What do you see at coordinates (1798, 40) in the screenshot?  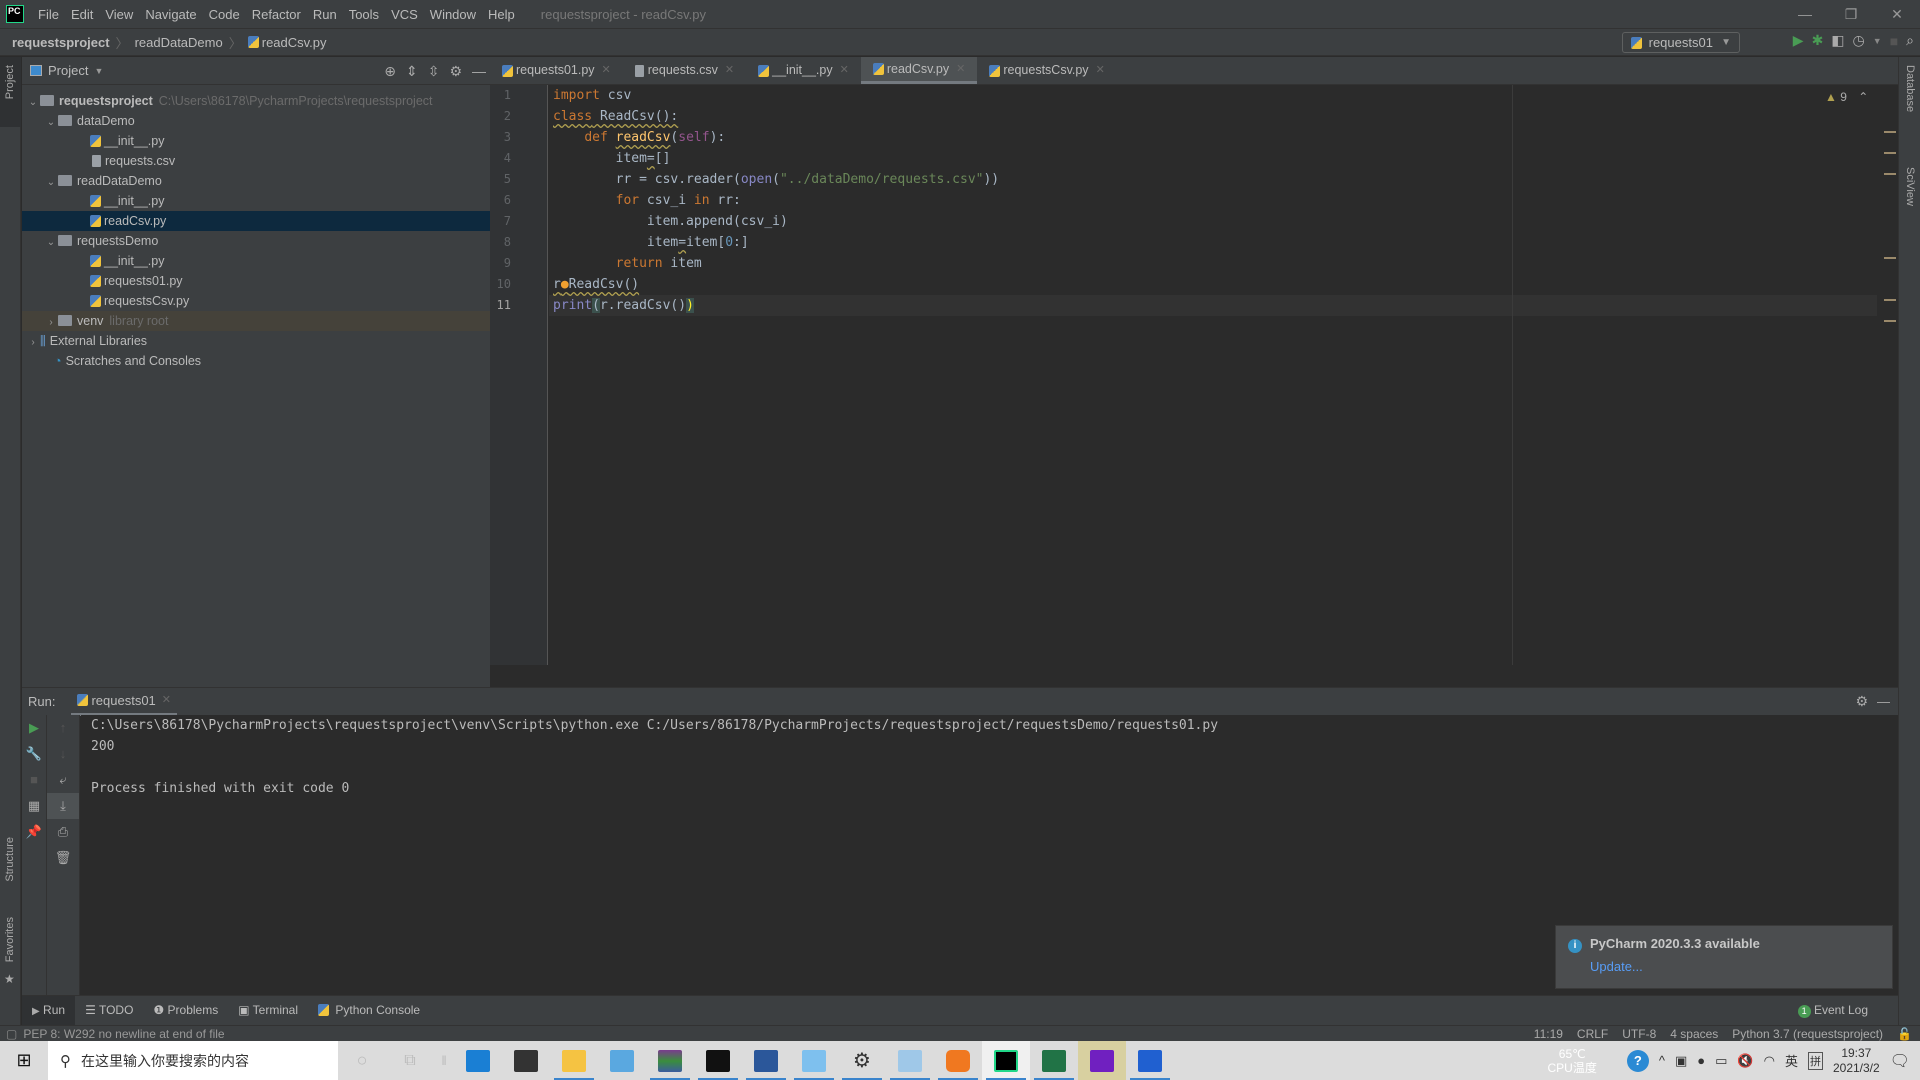 I see `run-button-icon: ▶` at bounding box center [1798, 40].